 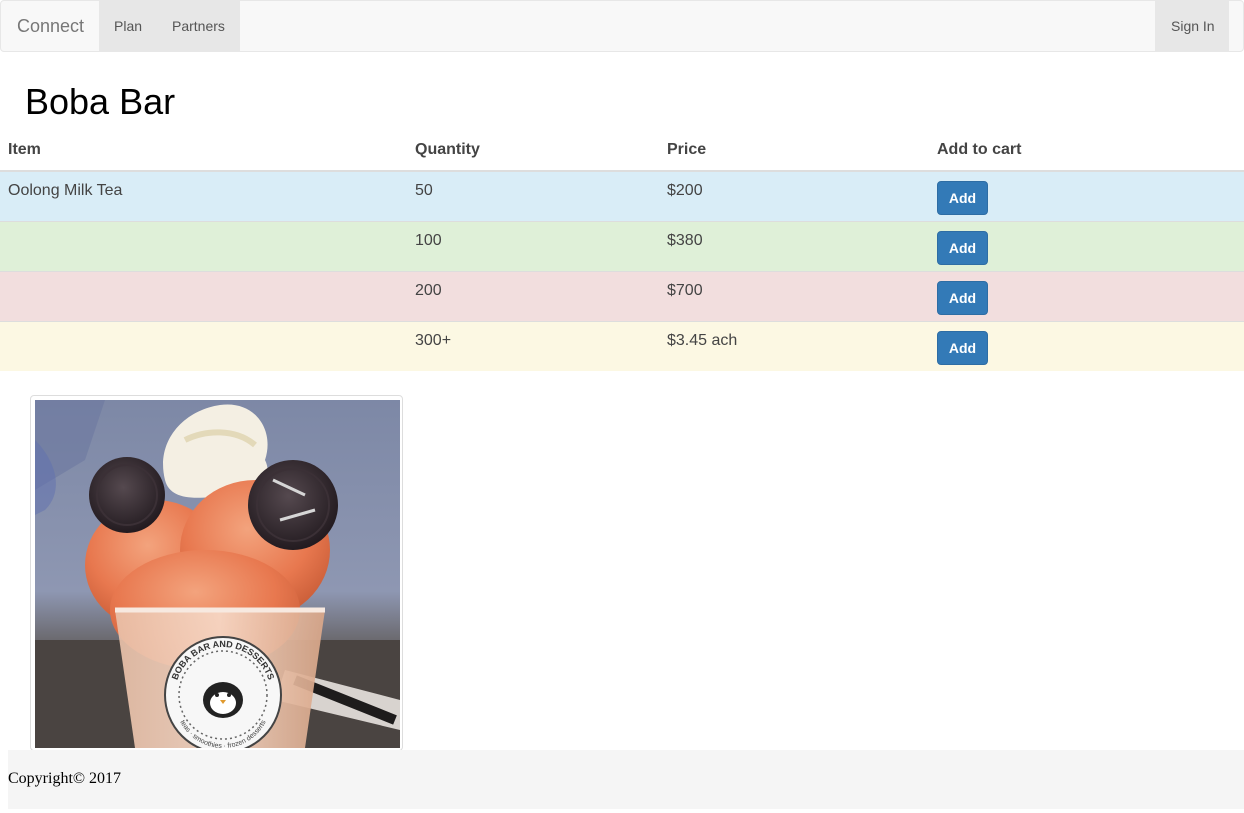 What do you see at coordinates (622, 26) in the screenshot?
I see `top-navbar: Connect Plan Partners Sign In` at bounding box center [622, 26].